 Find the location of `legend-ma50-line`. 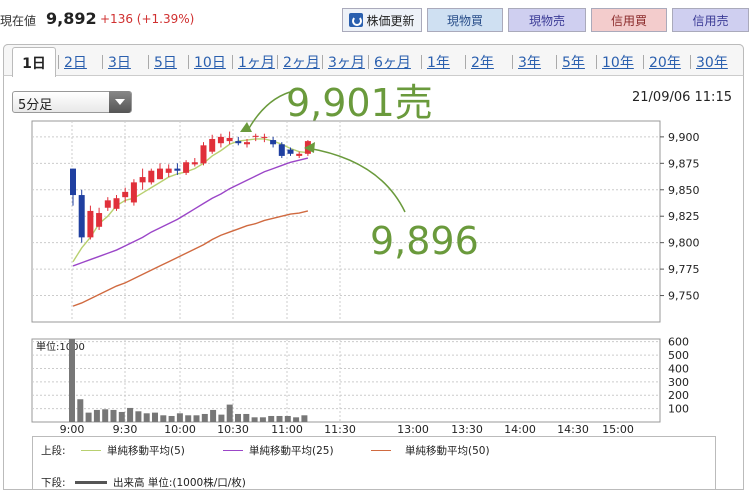

legend-ma50-line is located at coordinates (381, 450).